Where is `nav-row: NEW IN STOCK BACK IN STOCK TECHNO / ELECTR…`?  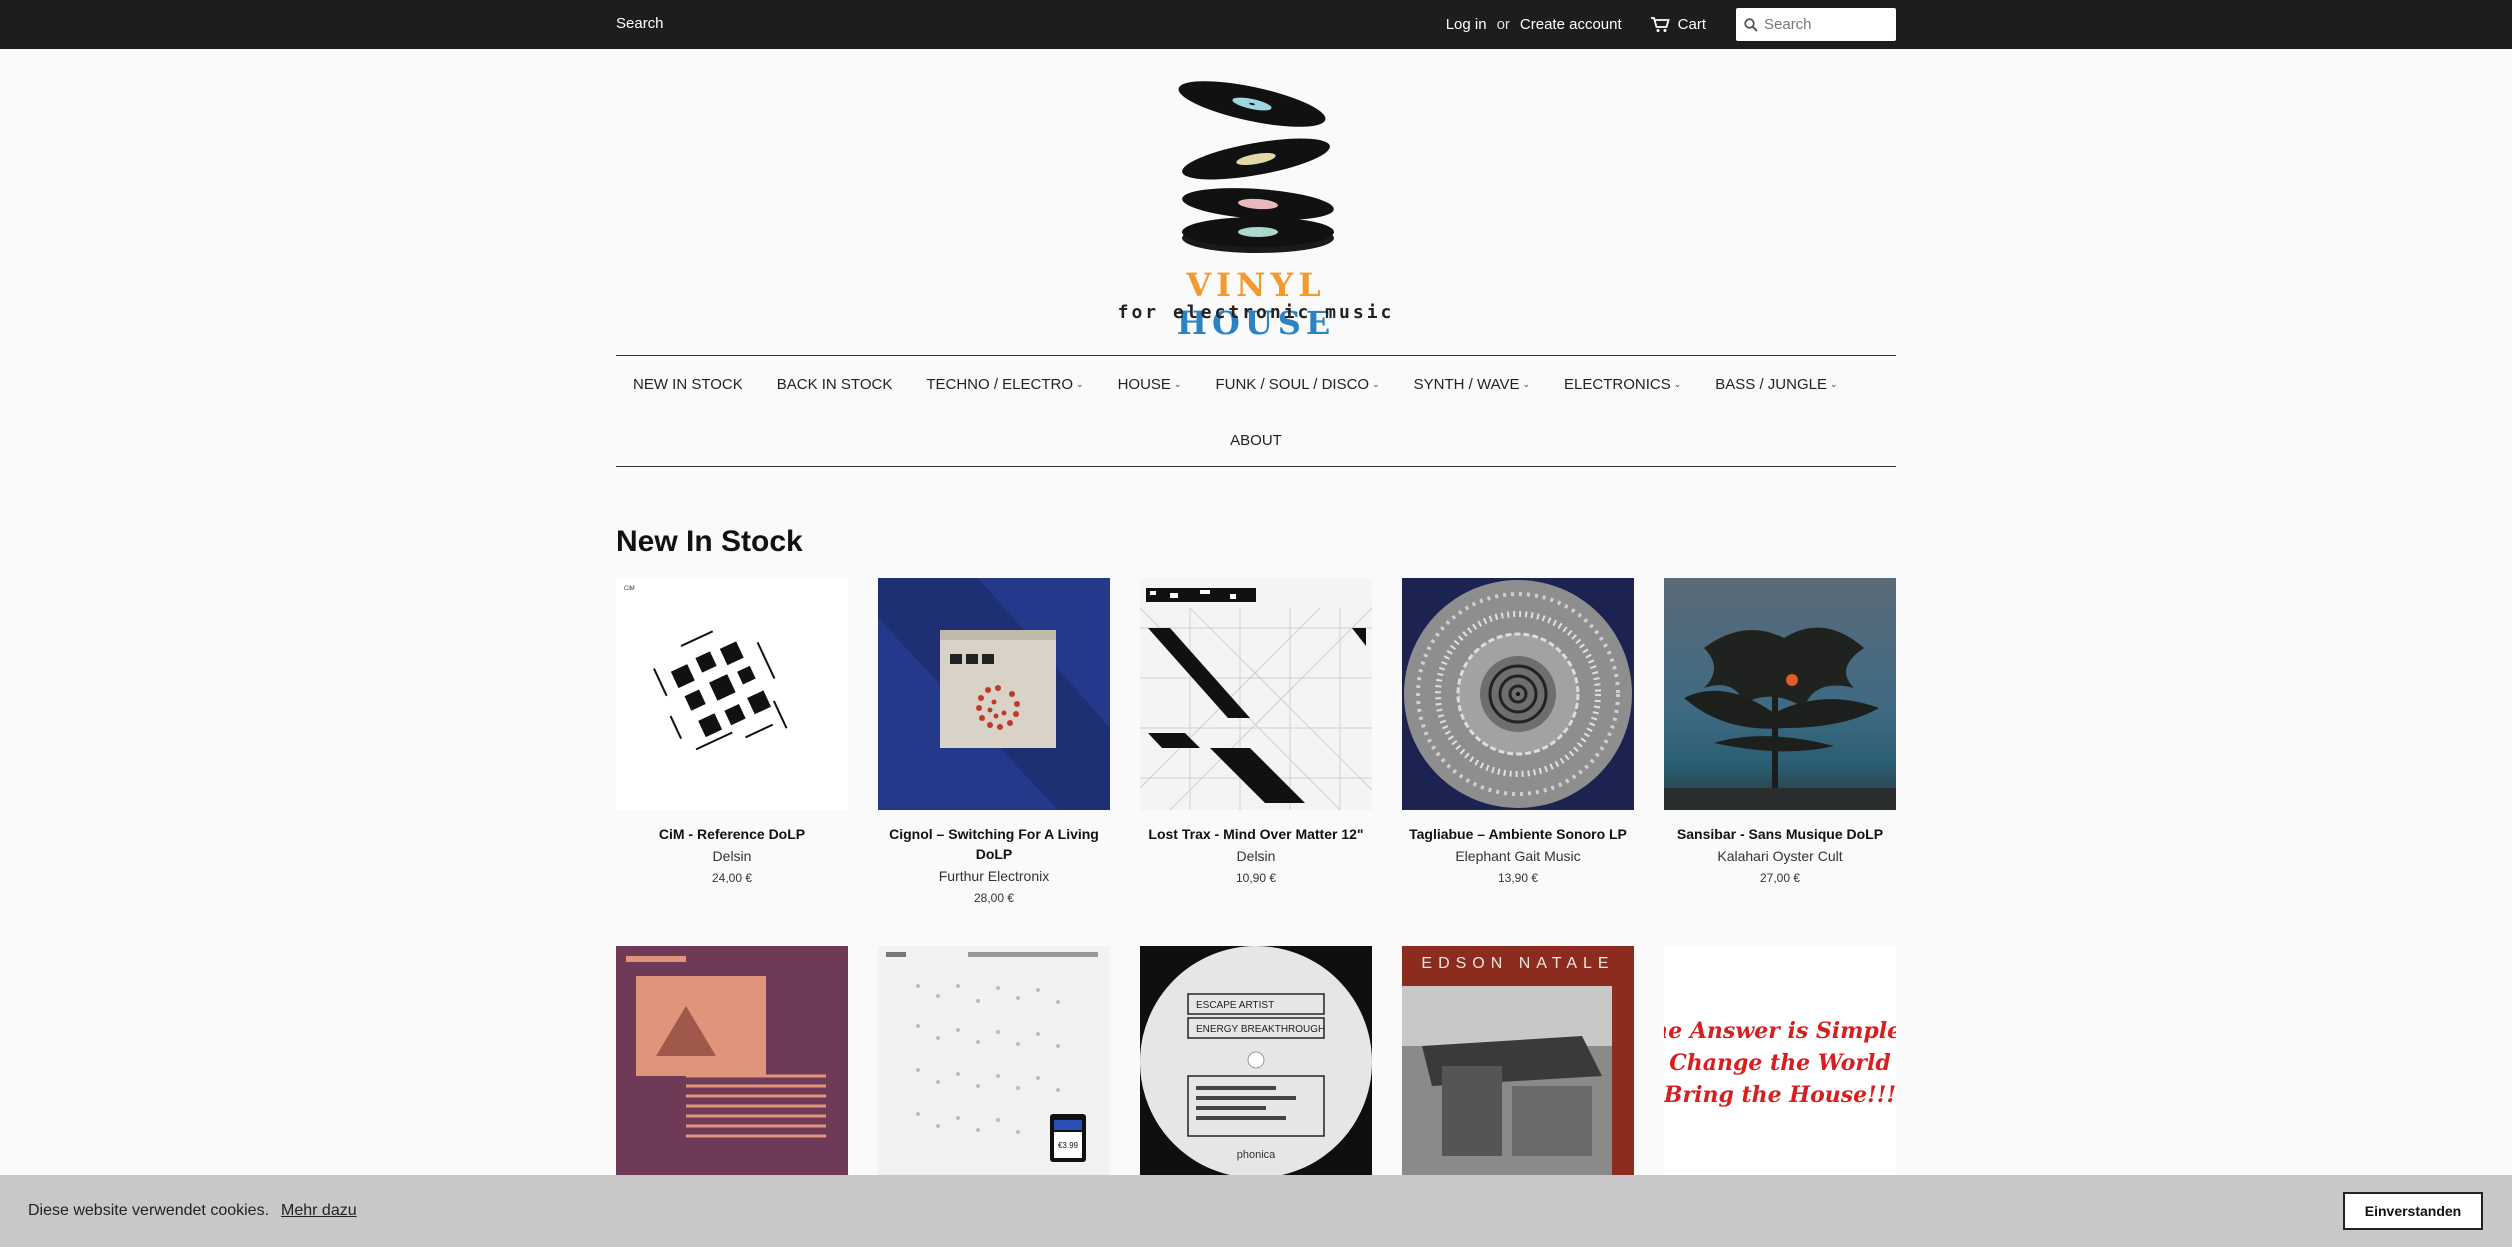 nav-row: NEW IN STOCK BACK IN STOCK TECHNO / ELECTR… is located at coordinates (1256, 384).